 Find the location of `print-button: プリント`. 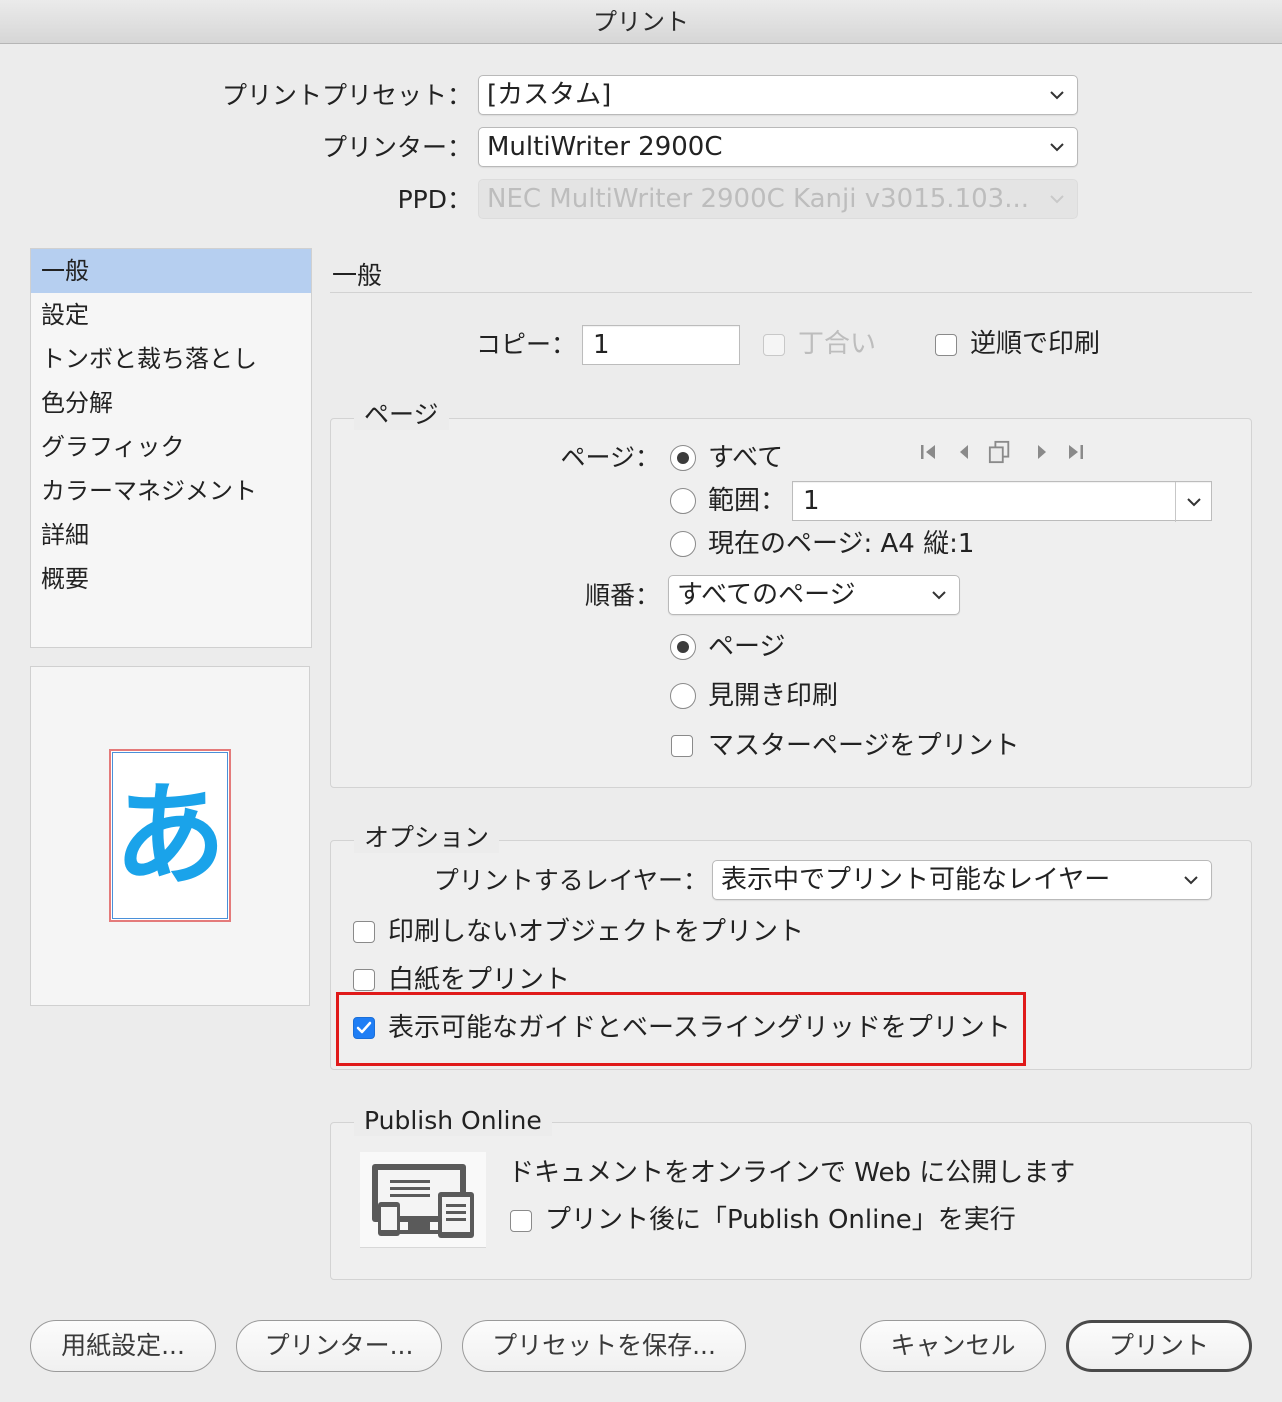

print-button: プリント is located at coordinates (1159, 1346).